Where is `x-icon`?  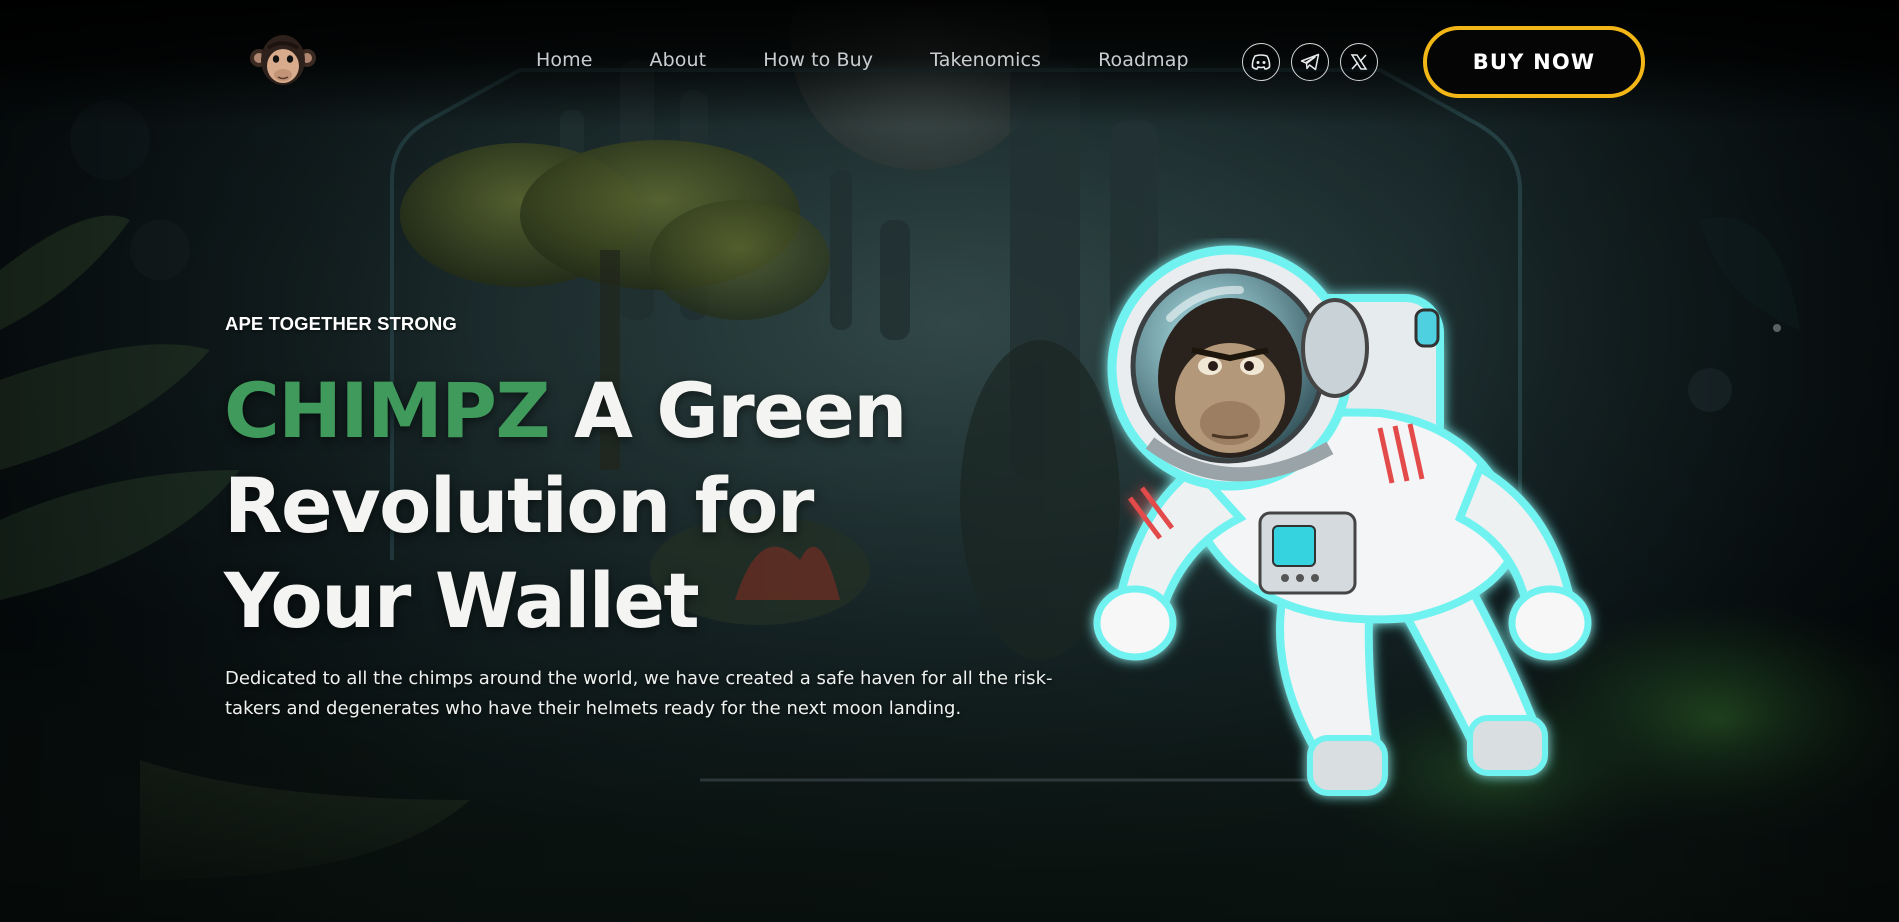
x-icon is located at coordinates (1359, 62).